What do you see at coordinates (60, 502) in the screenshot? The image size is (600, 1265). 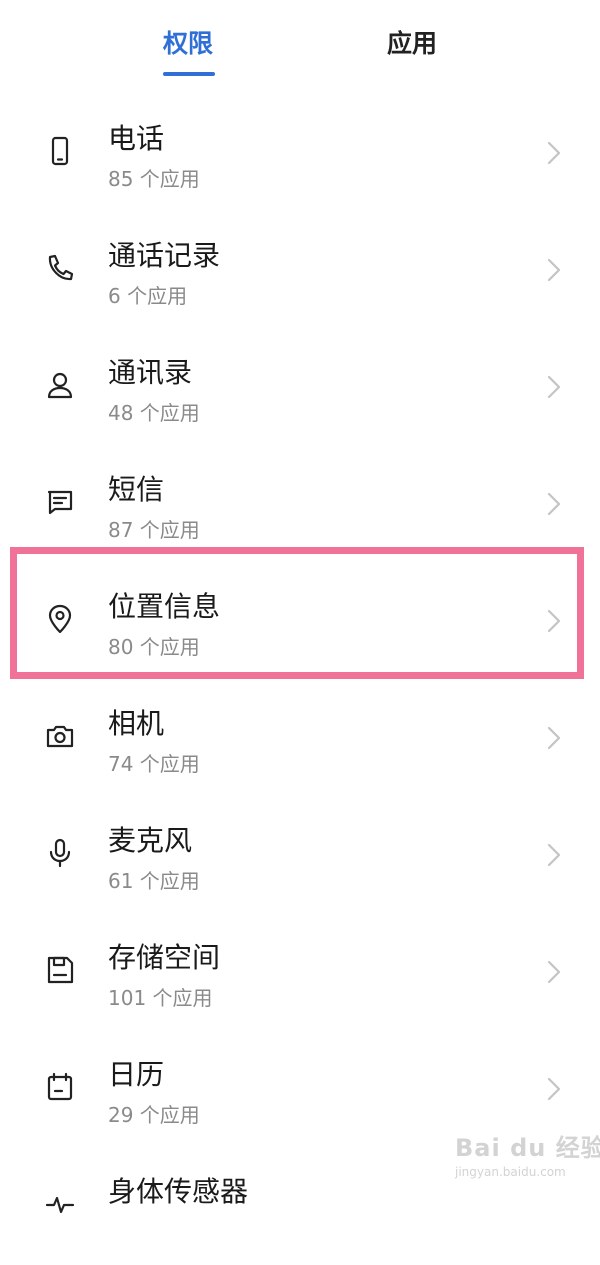 I see `message-icon` at bounding box center [60, 502].